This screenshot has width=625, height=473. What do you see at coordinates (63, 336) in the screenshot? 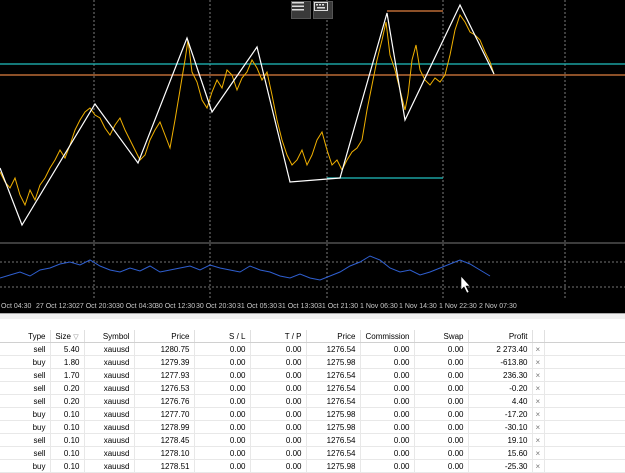
I see `column-header-size-label: Size` at bounding box center [63, 336].